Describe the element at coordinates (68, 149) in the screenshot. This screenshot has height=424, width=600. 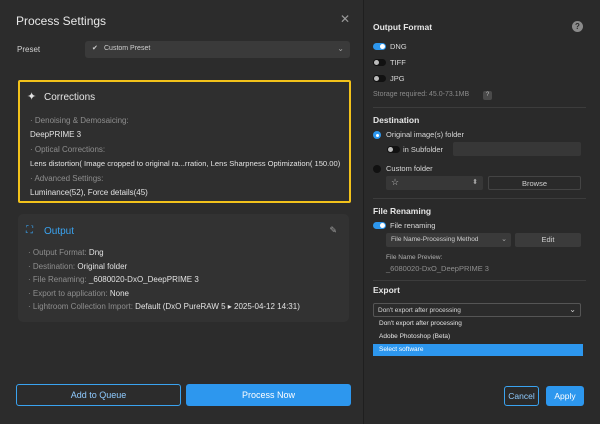
I see `optical-label: · Optical Corrections:` at that location.